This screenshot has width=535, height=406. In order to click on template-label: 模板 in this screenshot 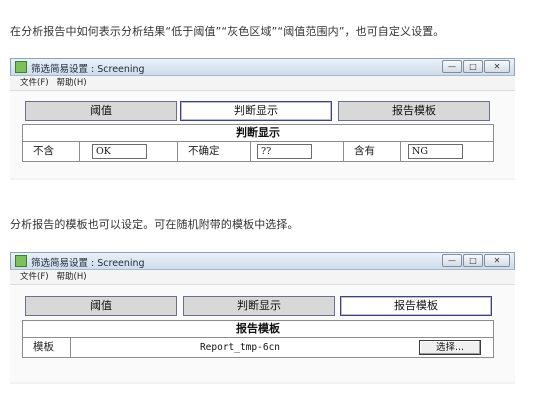, I will do `click(47, 347)`.